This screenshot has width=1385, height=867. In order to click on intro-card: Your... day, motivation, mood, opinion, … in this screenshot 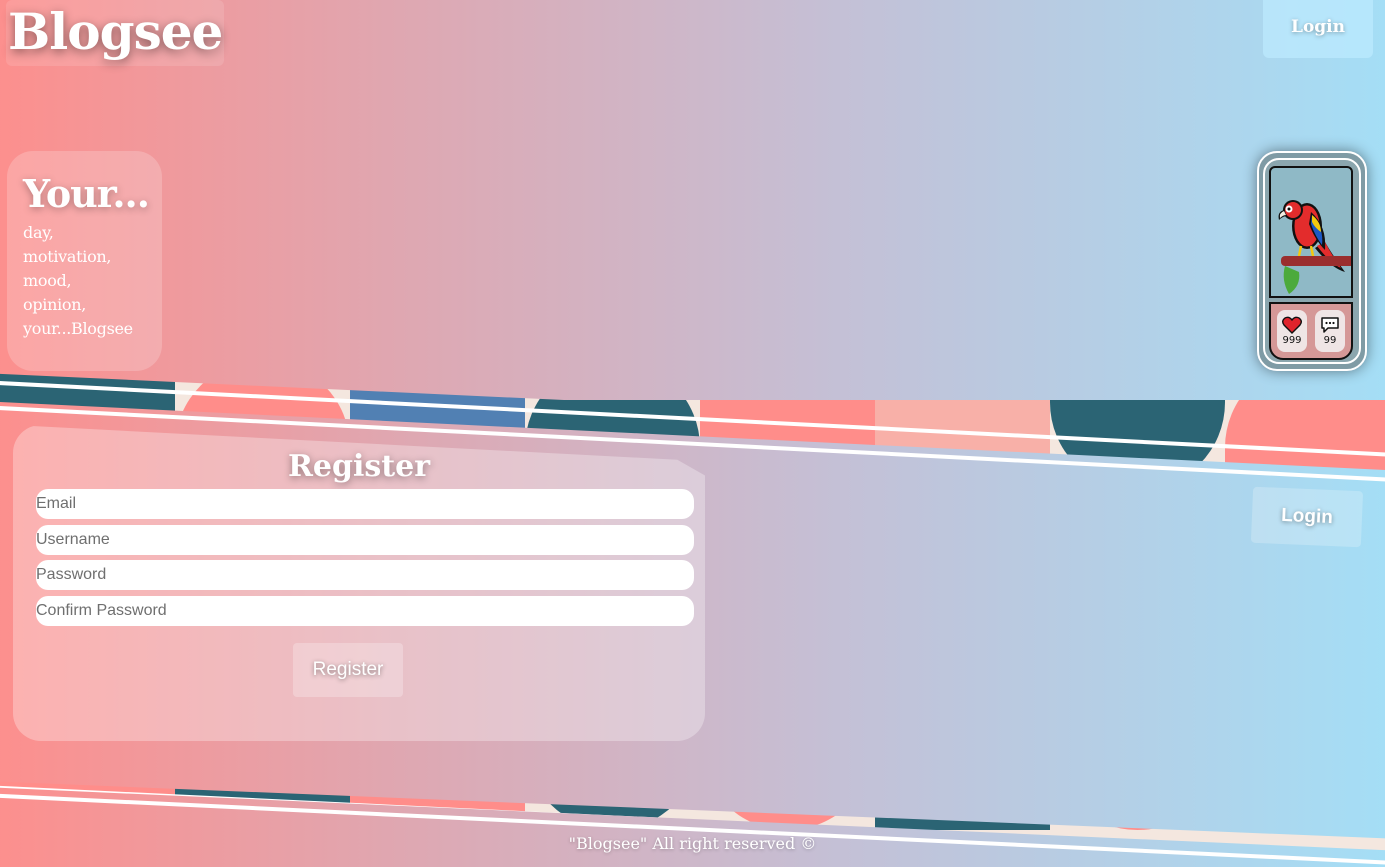, I will do `click(84, 261)`.